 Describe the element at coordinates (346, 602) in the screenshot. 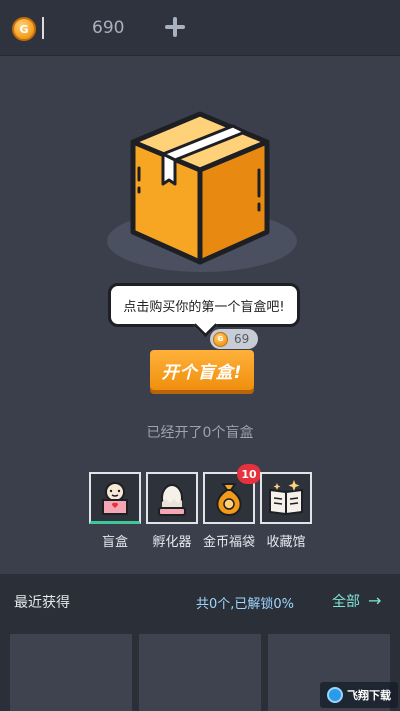

I see `view-all-label: 全部` at that location.